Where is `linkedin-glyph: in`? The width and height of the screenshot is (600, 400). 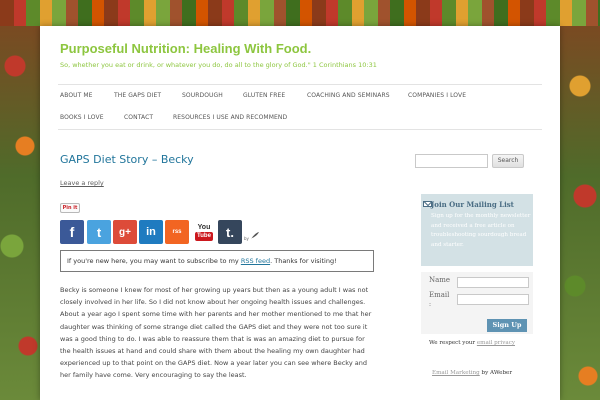 linkedin-glyph: in is located at coordinates (151, 232).